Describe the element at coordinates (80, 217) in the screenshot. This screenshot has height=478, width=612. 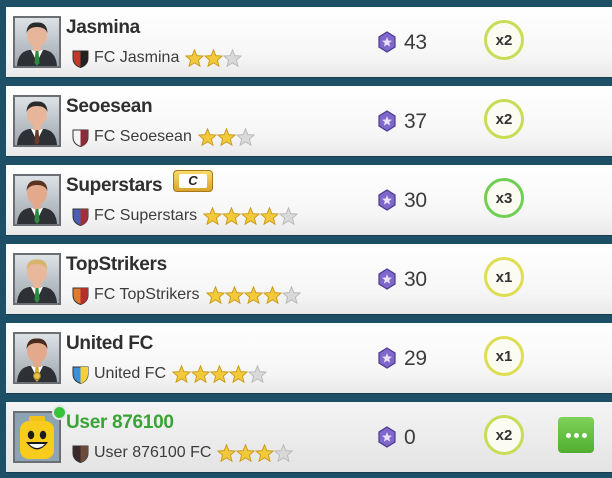
I see `shield-blue-maroon-icon` at that location.